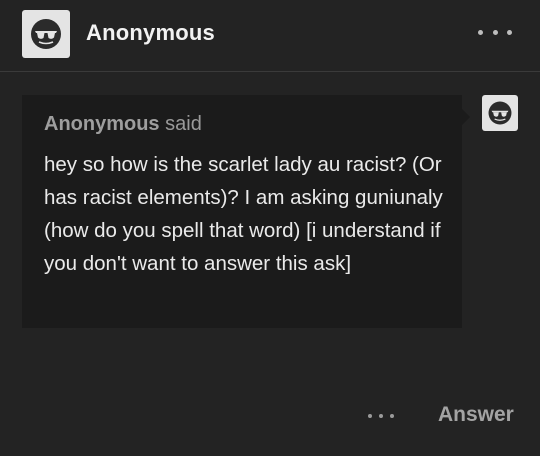 This screenshot has width=540, height=456. I want to click on said-label: said, so click(183, 124).